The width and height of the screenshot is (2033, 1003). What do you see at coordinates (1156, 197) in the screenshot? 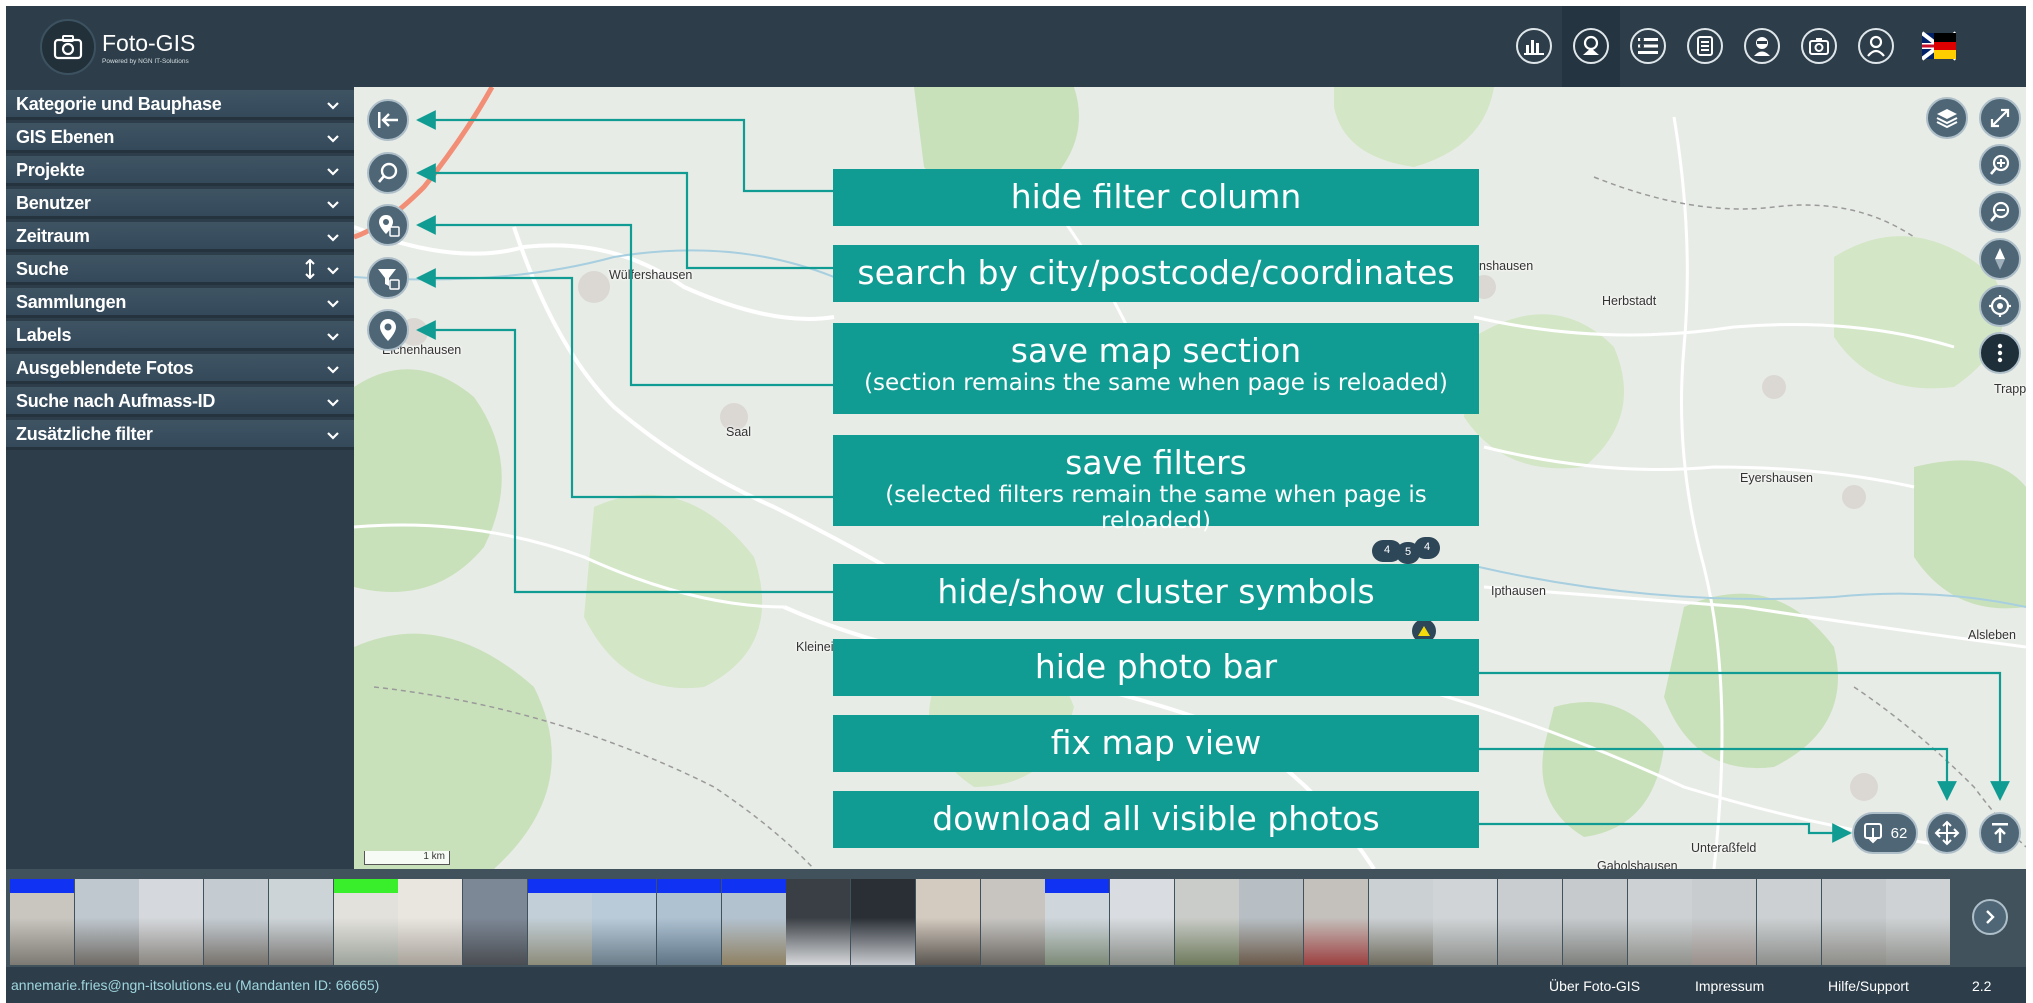
I see `callout-hide-filter-column: hide filter column` at bounding box center [1156, 197].